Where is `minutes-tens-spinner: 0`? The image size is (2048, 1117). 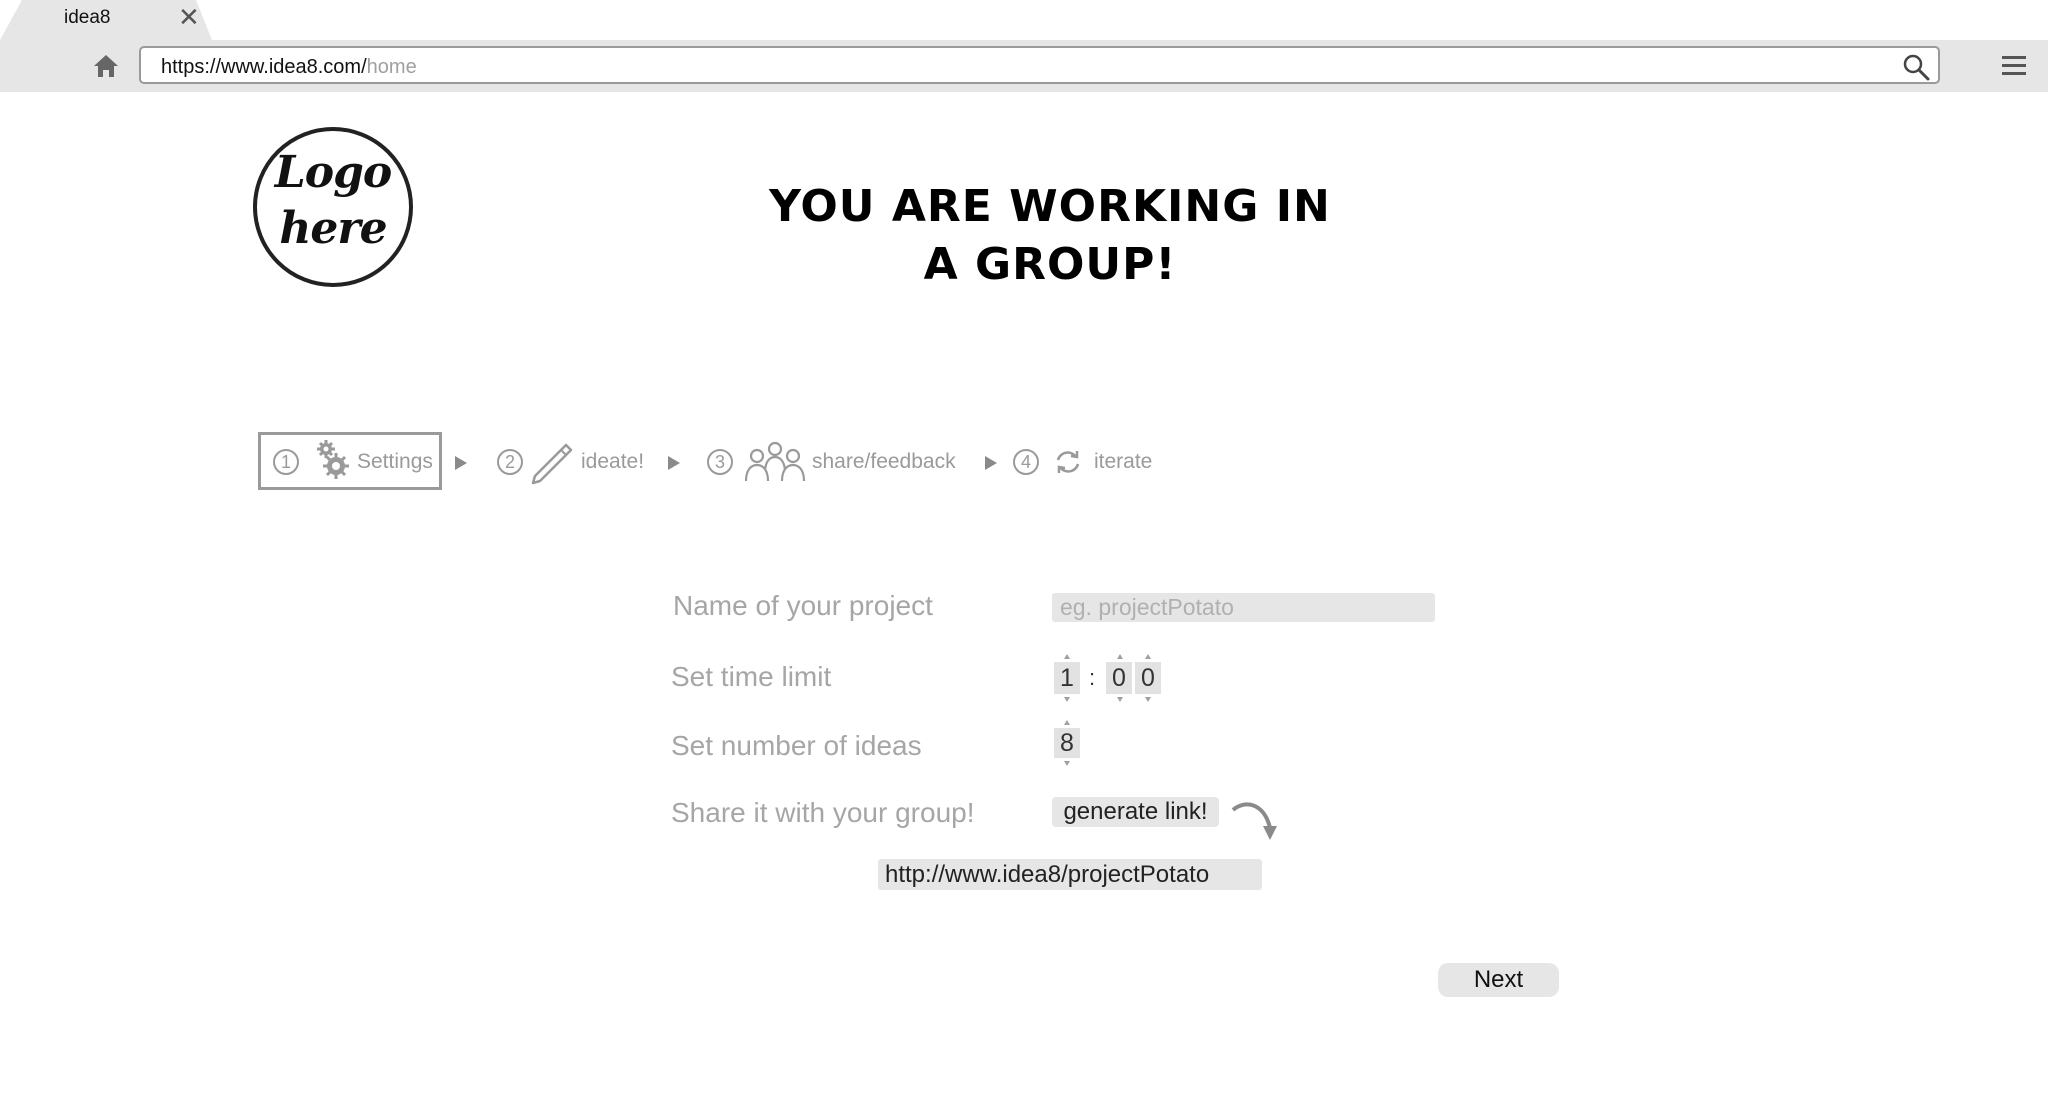 minutes-tens-spinner: 0 is located at coordinates (1119, 678).